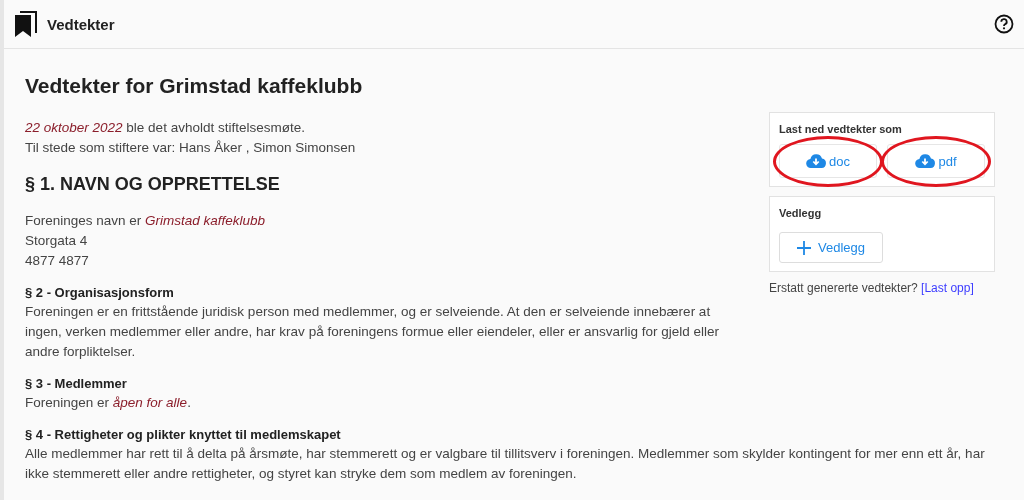 Image resolution: width=1024 pixels, height=500 pixels. I want to click on attachments-label: Vedlegg, so click(801, 213).